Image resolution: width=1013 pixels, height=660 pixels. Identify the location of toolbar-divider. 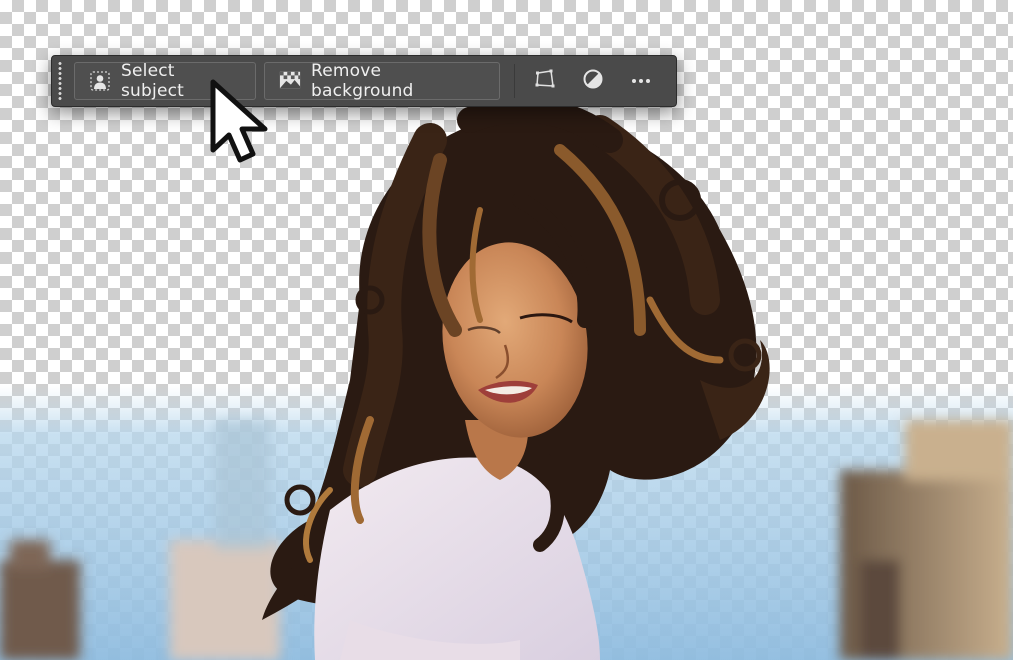
(514, 81).